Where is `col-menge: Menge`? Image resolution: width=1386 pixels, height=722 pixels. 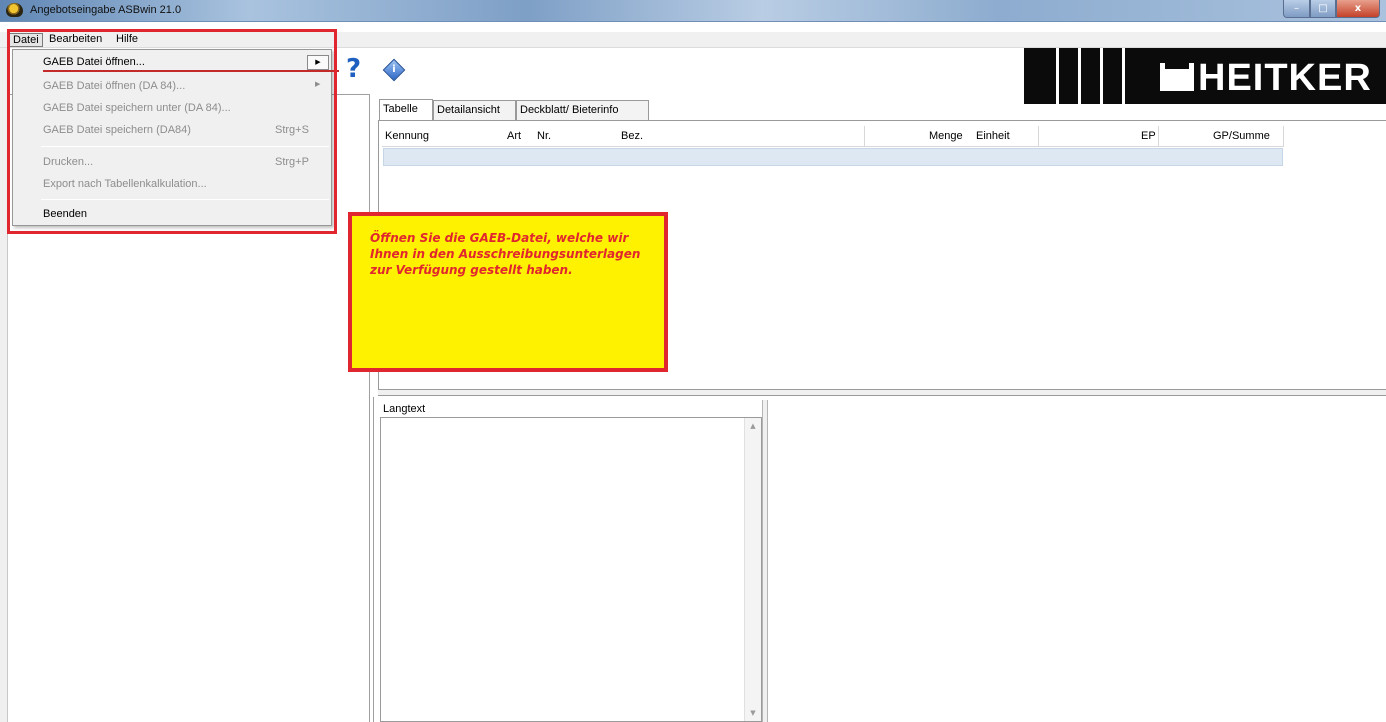 col-menge: Menge is located at coordinates (946, 136).